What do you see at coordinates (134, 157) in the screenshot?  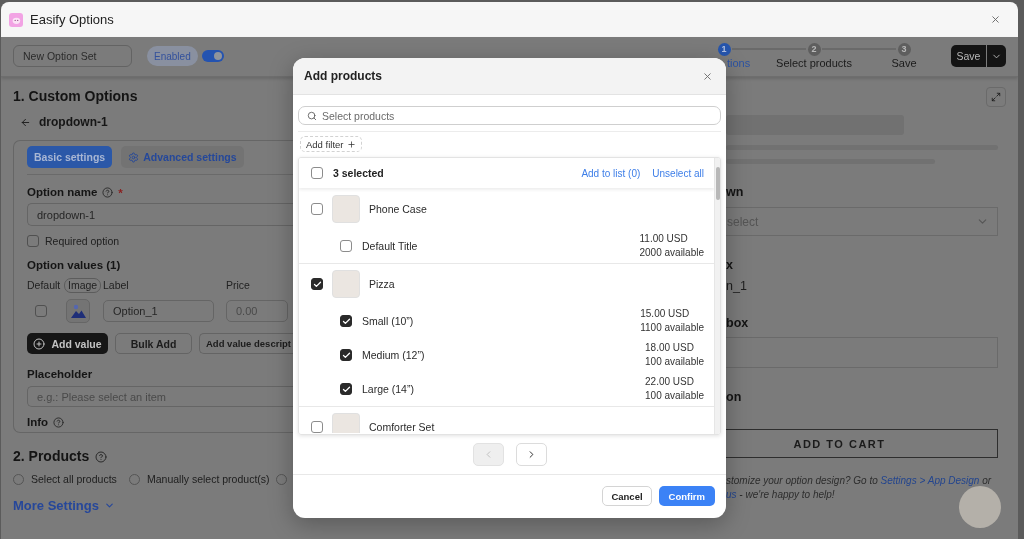 I see `gear-icon` at bounding box center [134, 157].